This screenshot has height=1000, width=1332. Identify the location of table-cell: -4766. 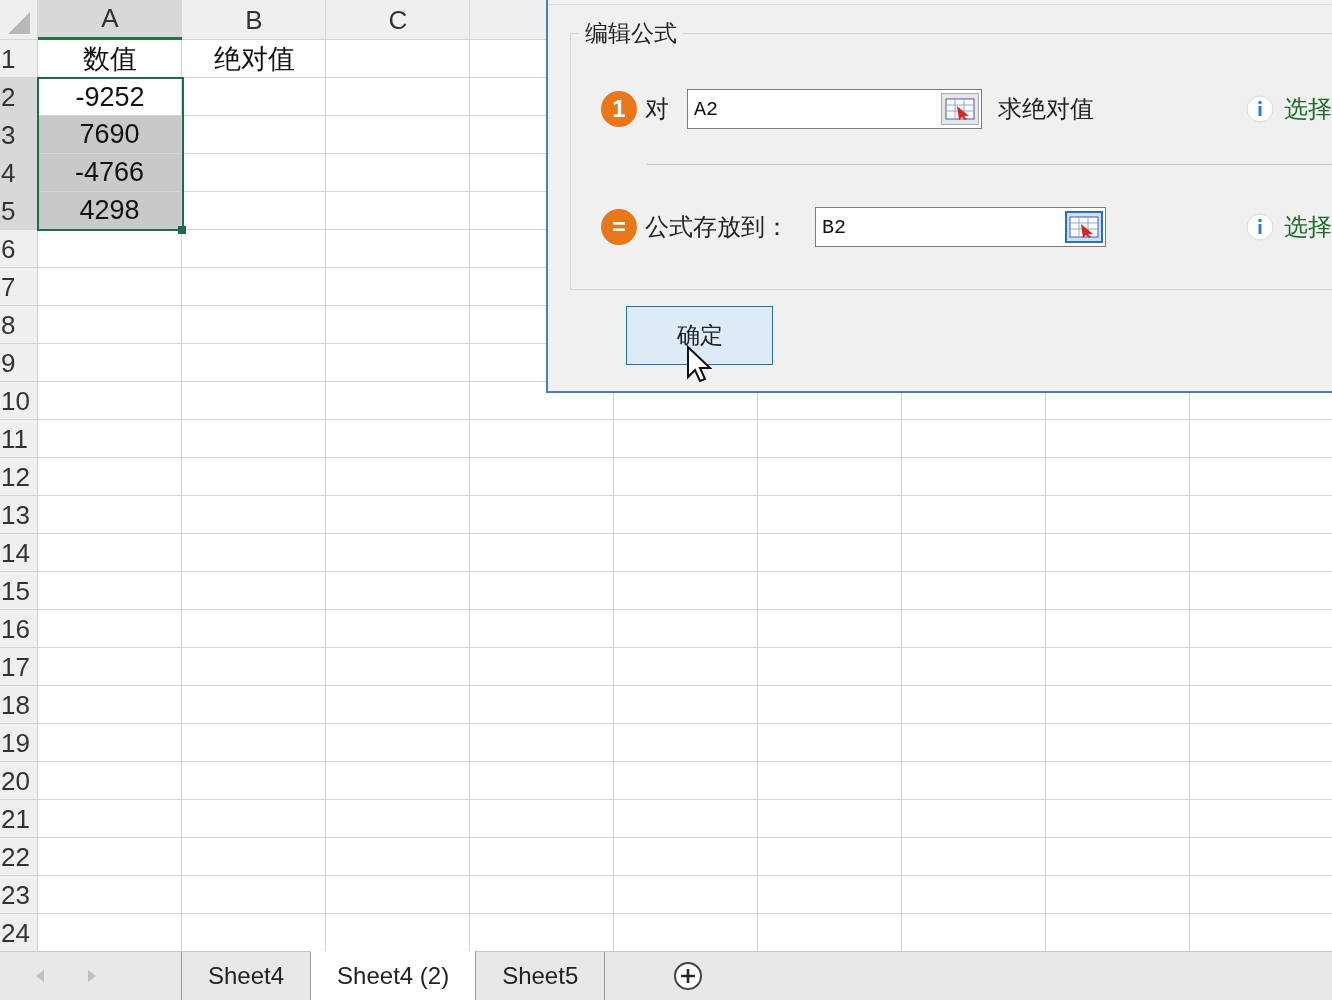
(110, 173).